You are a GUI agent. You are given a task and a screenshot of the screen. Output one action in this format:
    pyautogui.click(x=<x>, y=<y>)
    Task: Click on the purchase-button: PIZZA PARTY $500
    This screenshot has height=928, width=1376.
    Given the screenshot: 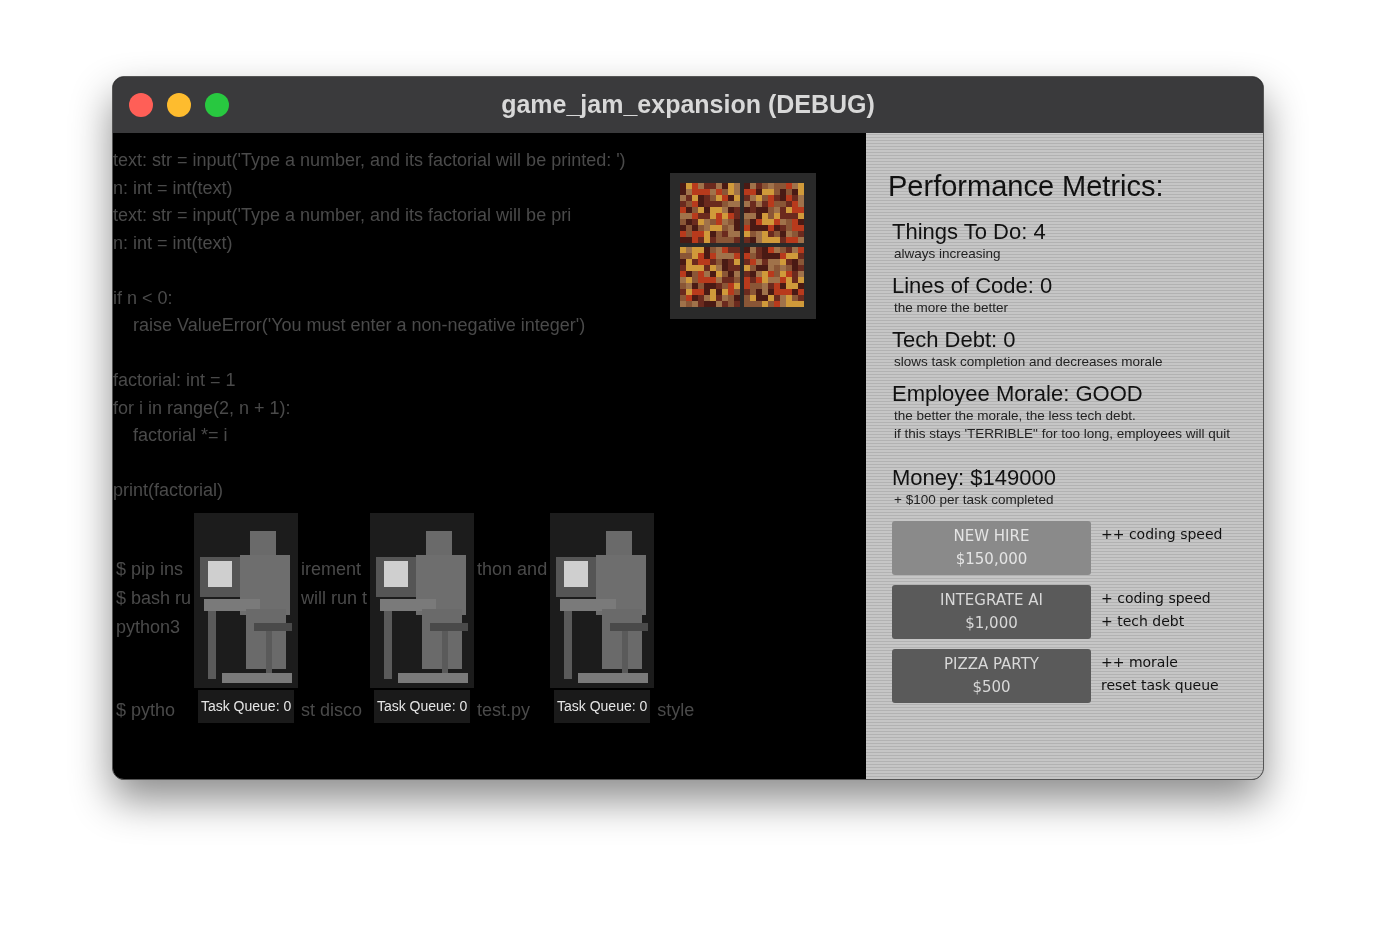 What is the action you would take?
    pyautogui.click(x=991, y=675)
    